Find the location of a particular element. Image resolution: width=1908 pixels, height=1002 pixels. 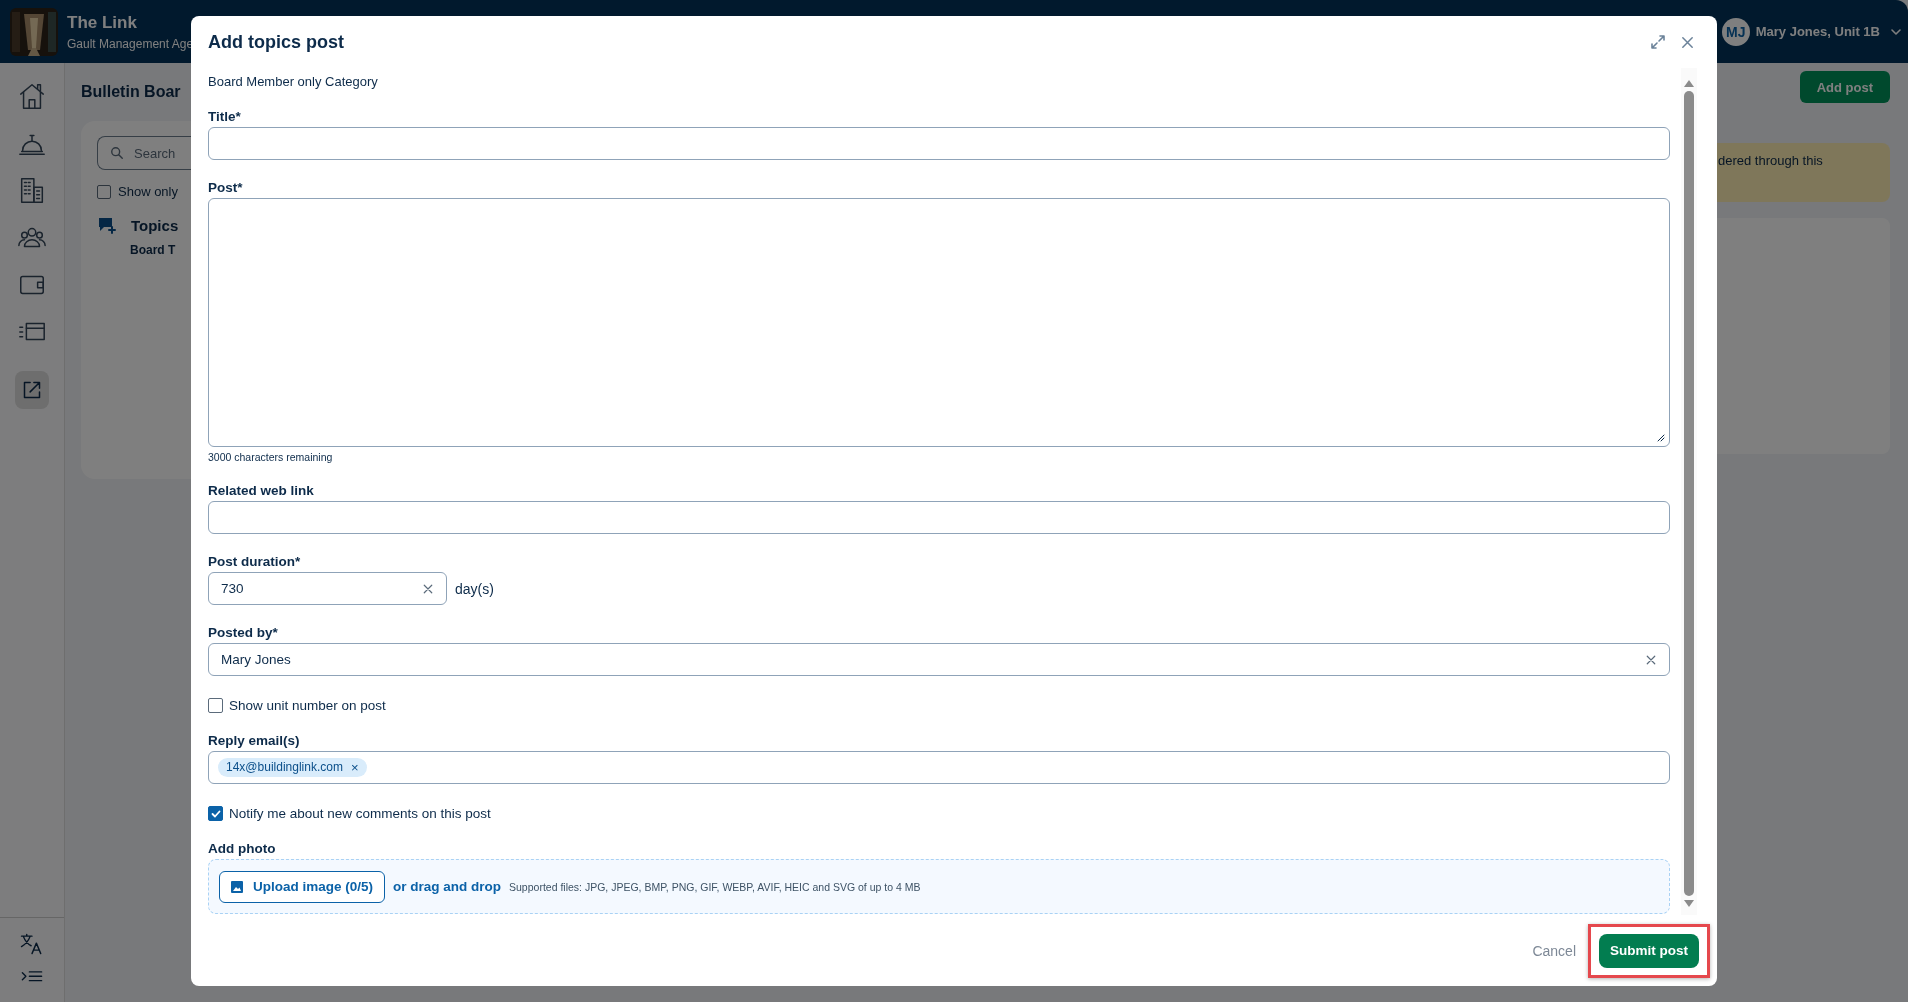

supported-files-note: Supported files: JPG, JPEG, BMP, PNG, GIF, WEBP, AVIF, HEIC and SVG of up to 4 MB is located at coordinates (715, 886).